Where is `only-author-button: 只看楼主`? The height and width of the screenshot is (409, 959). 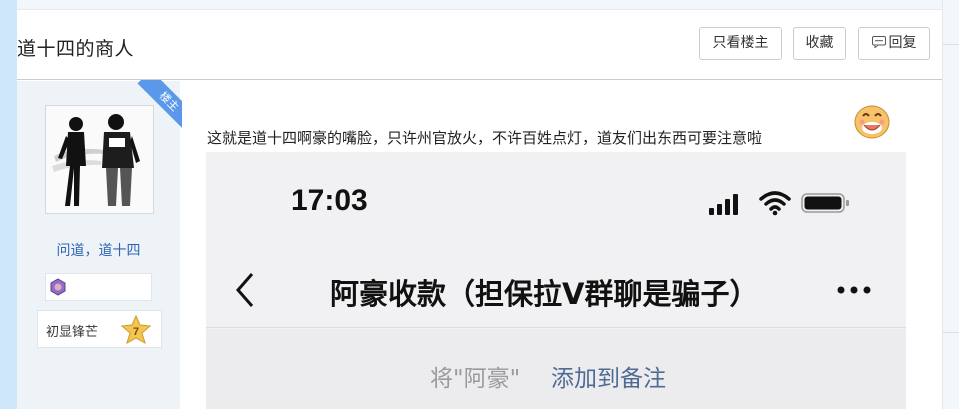
only-author-button: 只看楼主 is located at coordinates (740, 43).